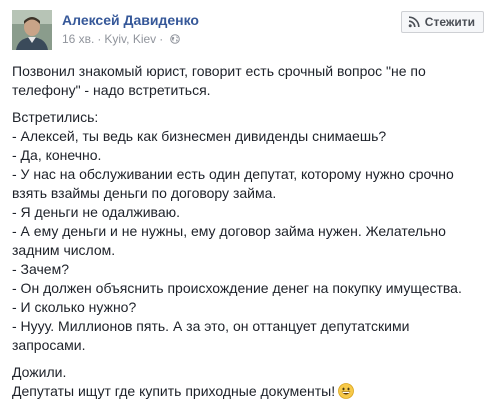 Image resolution: width=494 pixels, height=403 pixels. I want to click on post-meta: 16 хв. · Kyiv, Kiev ·, so click(121, 39).